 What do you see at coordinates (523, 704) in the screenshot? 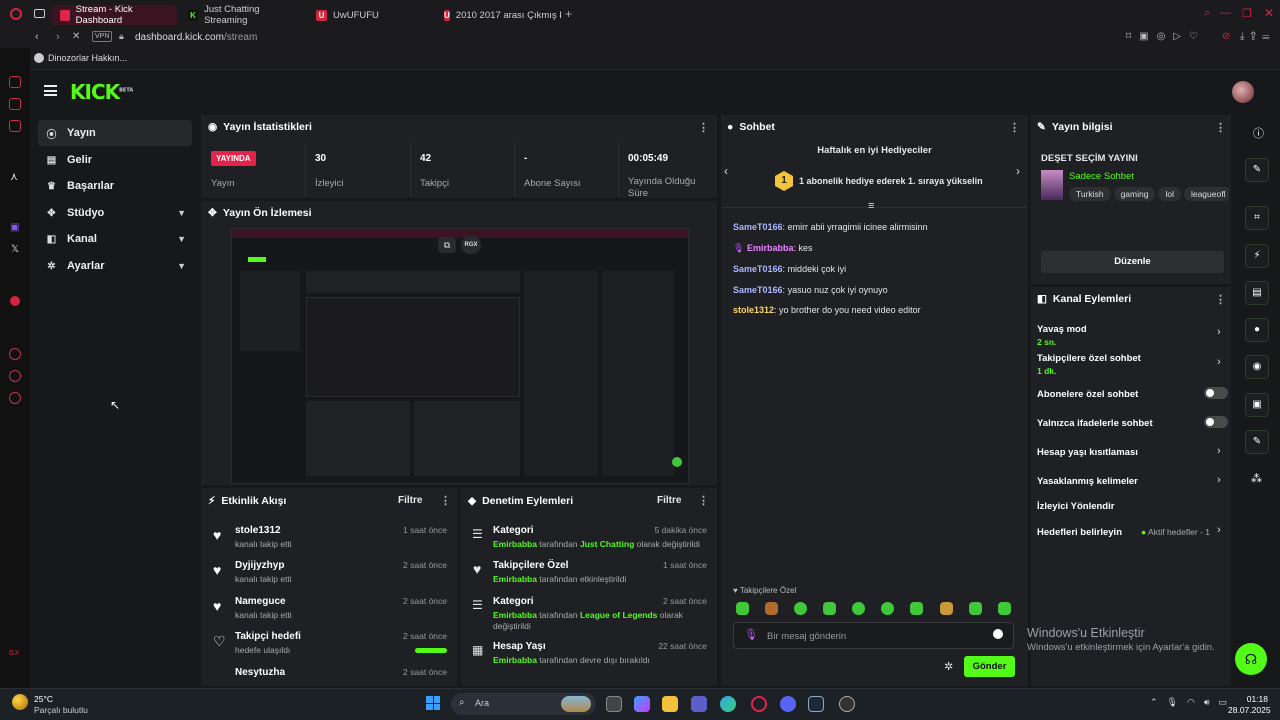
I see `taskbar-search: ⌕ Ara` at bounding box center [523, 704].